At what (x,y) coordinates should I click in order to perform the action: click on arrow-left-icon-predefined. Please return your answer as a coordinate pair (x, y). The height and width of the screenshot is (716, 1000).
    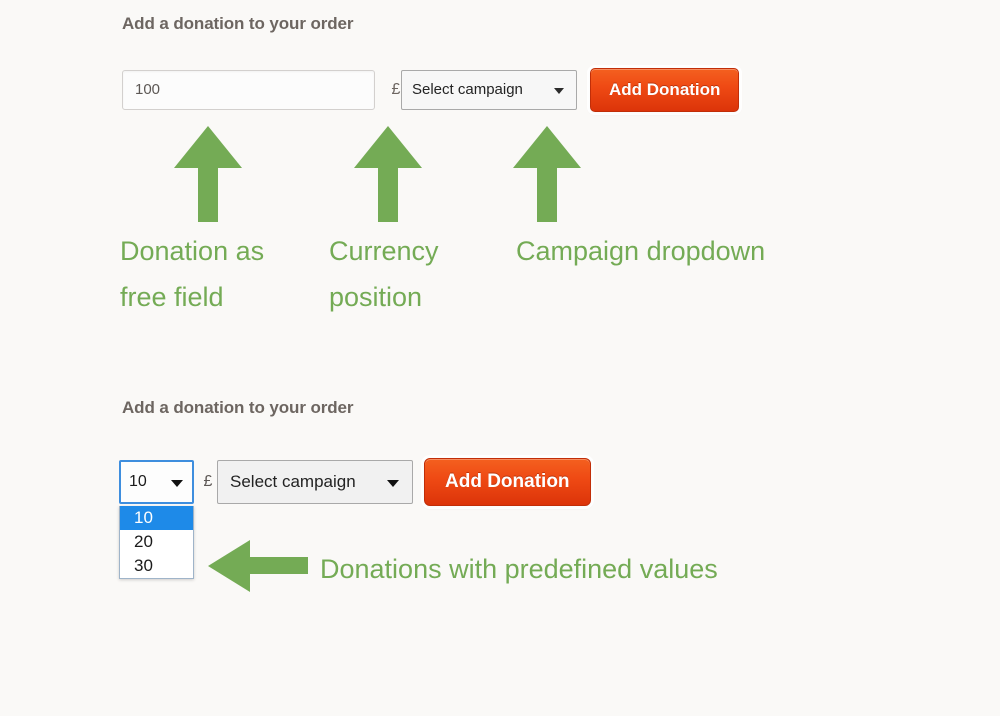
    Looking at the image, I should click on (258, 566).